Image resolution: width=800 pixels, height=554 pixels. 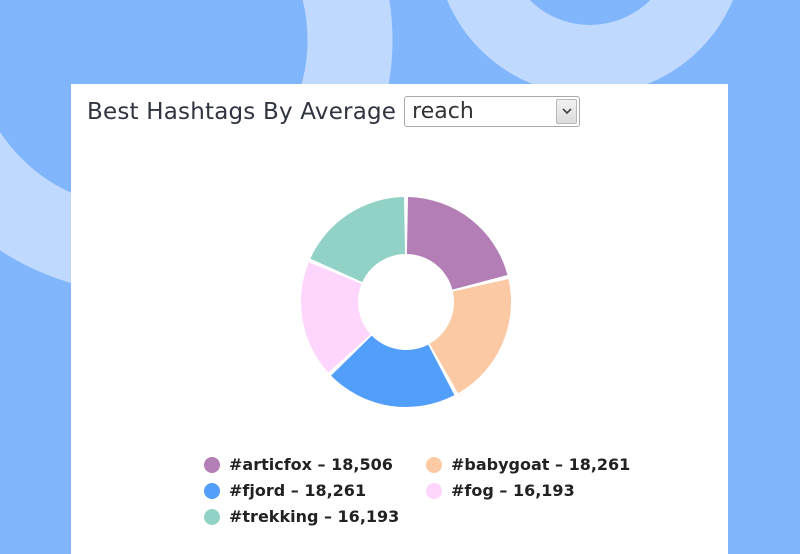 I want to click on legend-item-fog: #fog – 16,193, so click(x=536, y=490).